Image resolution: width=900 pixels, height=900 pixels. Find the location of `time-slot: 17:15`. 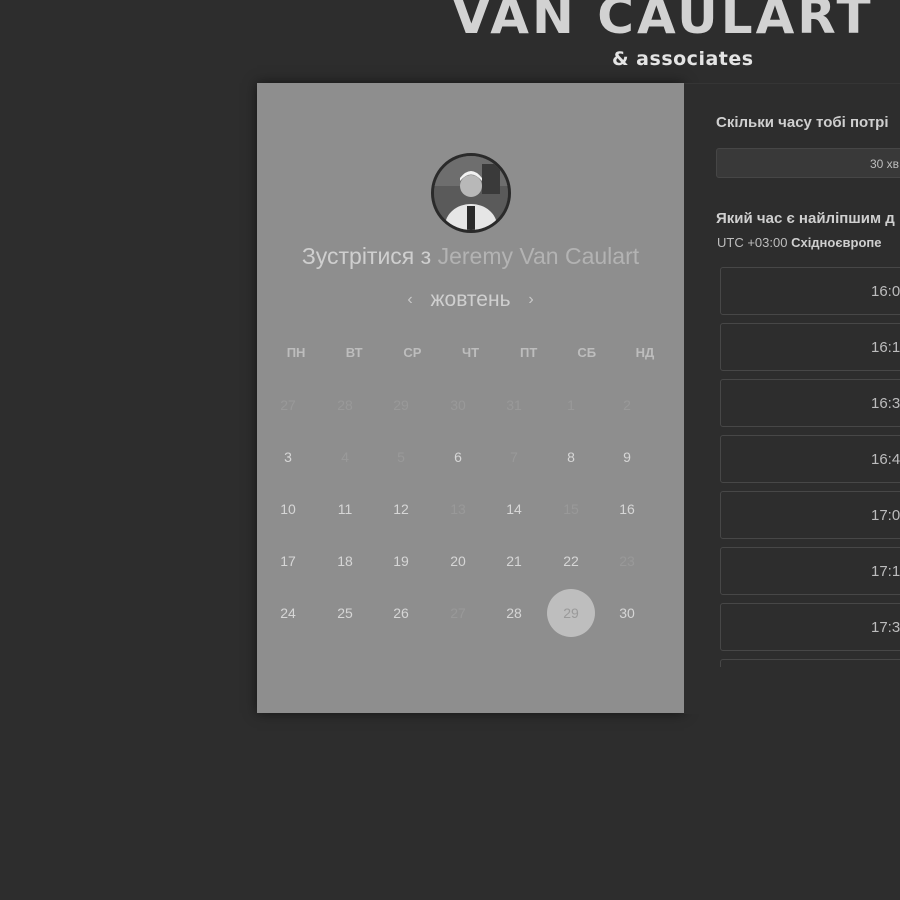

time-slot: 17:15 is located at coordinates (810, 571).